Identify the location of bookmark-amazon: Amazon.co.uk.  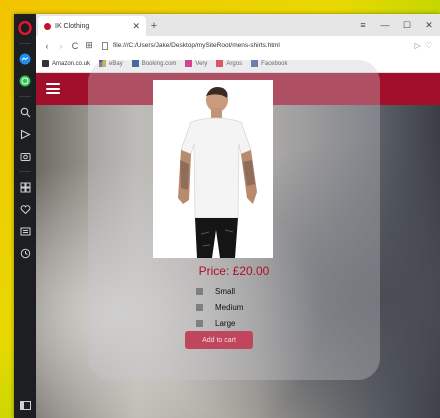
(66, 63).